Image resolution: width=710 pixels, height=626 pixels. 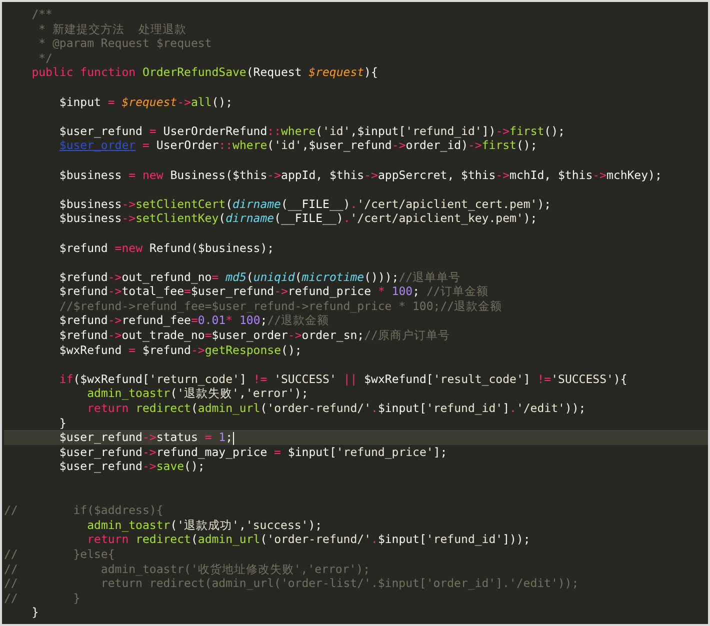 What do you see at coordinates (131, 466) in the screenshot?
I see `code-line: $user_refund->save();` at bounding box center [131, 466].